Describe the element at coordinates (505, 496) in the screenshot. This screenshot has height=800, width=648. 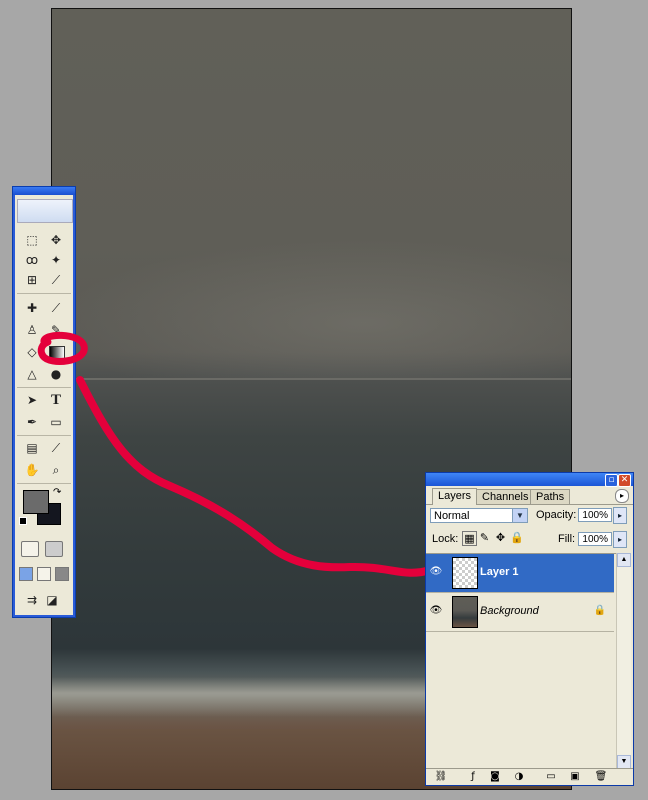
I see `tab-channels: Channels` at that location.